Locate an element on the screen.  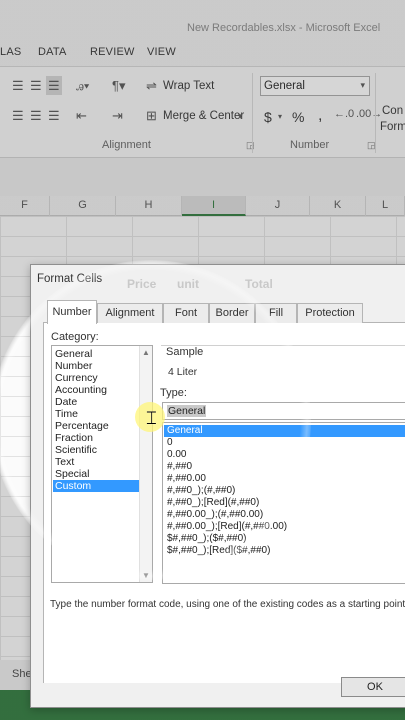
list-item: #,##0_);[Red](#,##0) is located at coordinates (284, 503).